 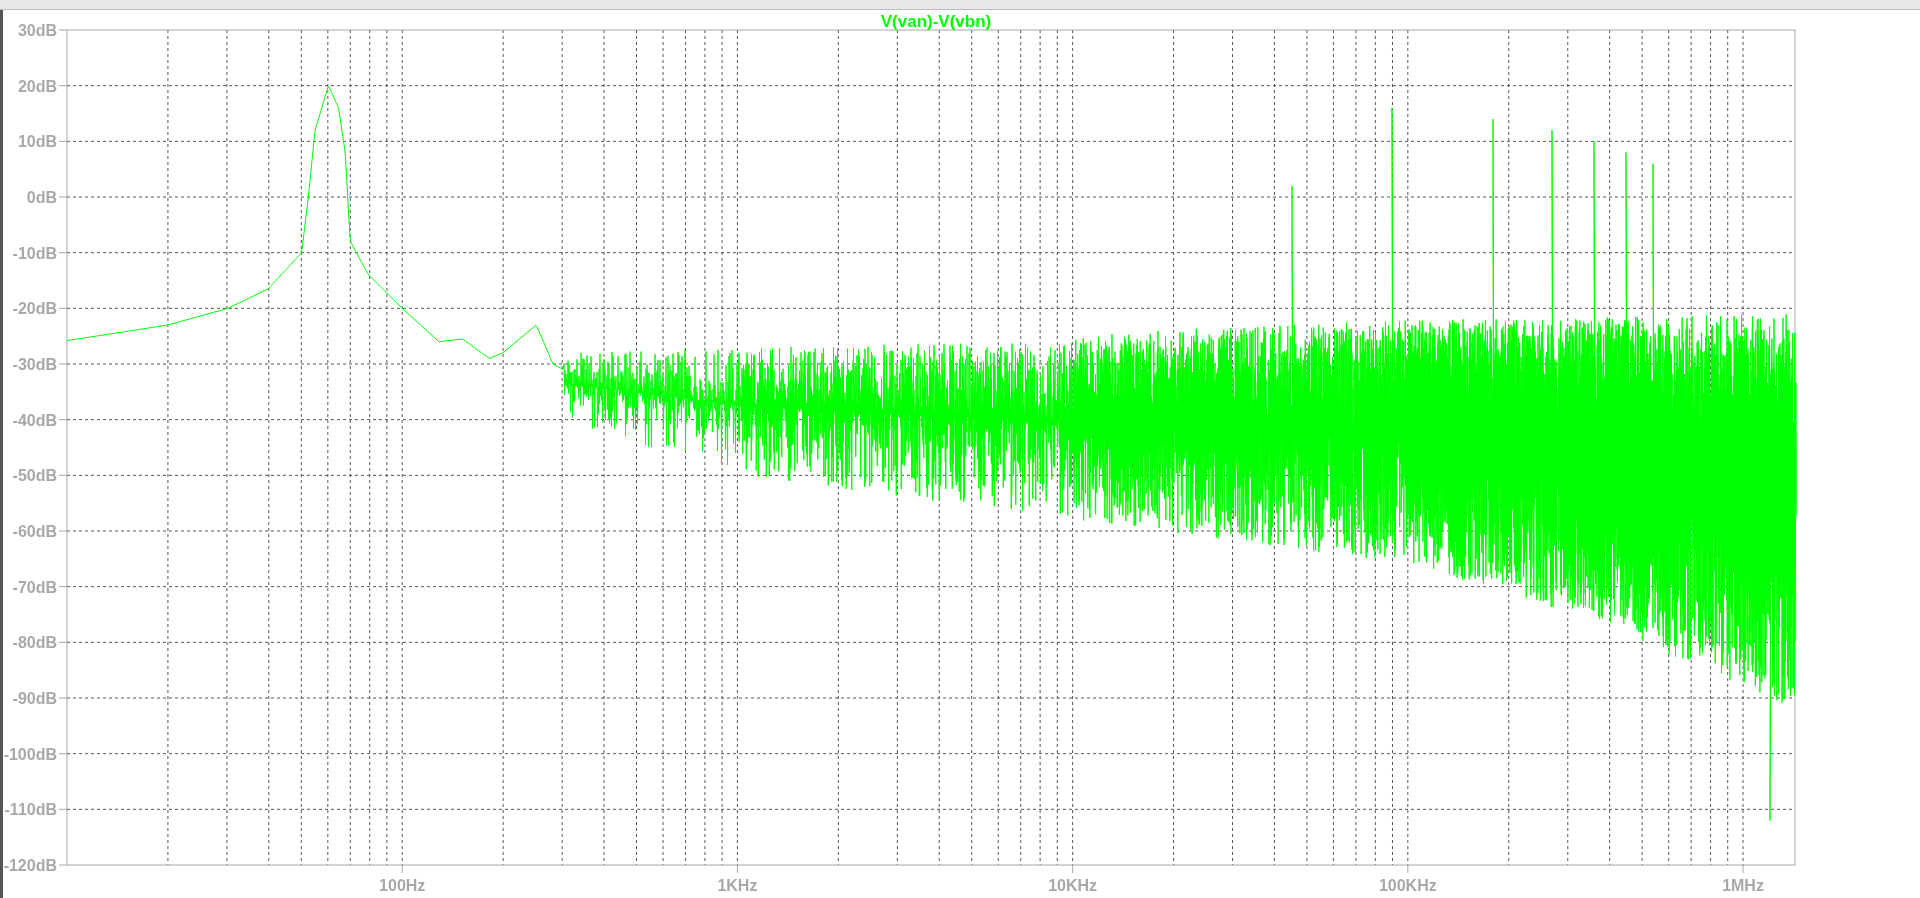 What do you see at coordinates (30, 754) in the screenshot?
I see `y-axis-label: -100dB` at bounding box center [30, 754].